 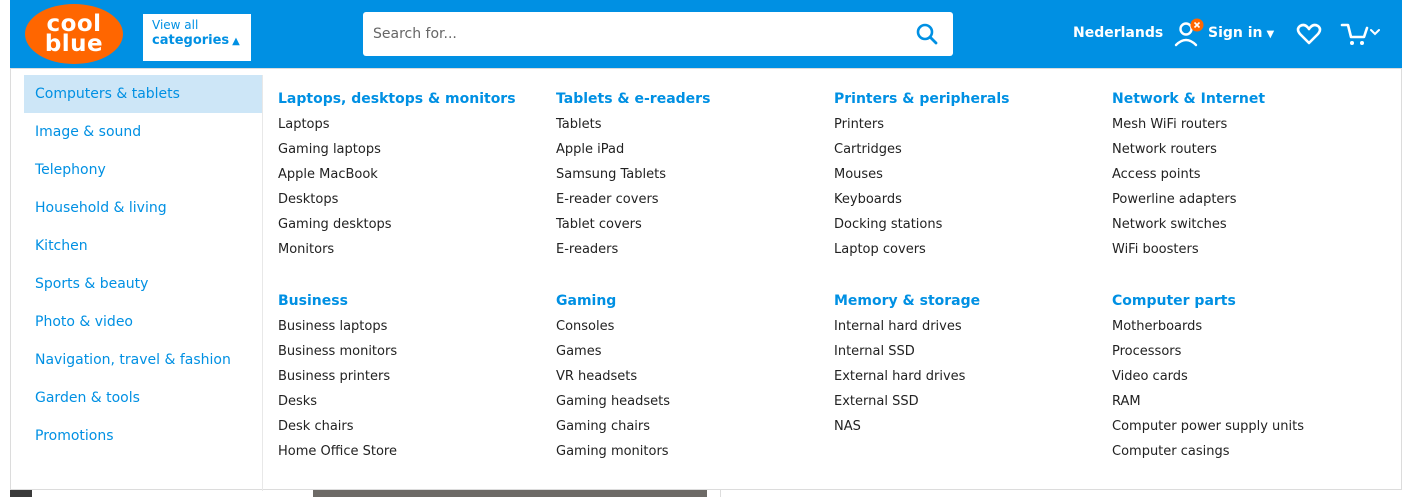 What do you see at coordinates (143, 322) in the screenshot?
I see `sidebar-item-photo-video: Photo & video` at bounding box center [143, 322].